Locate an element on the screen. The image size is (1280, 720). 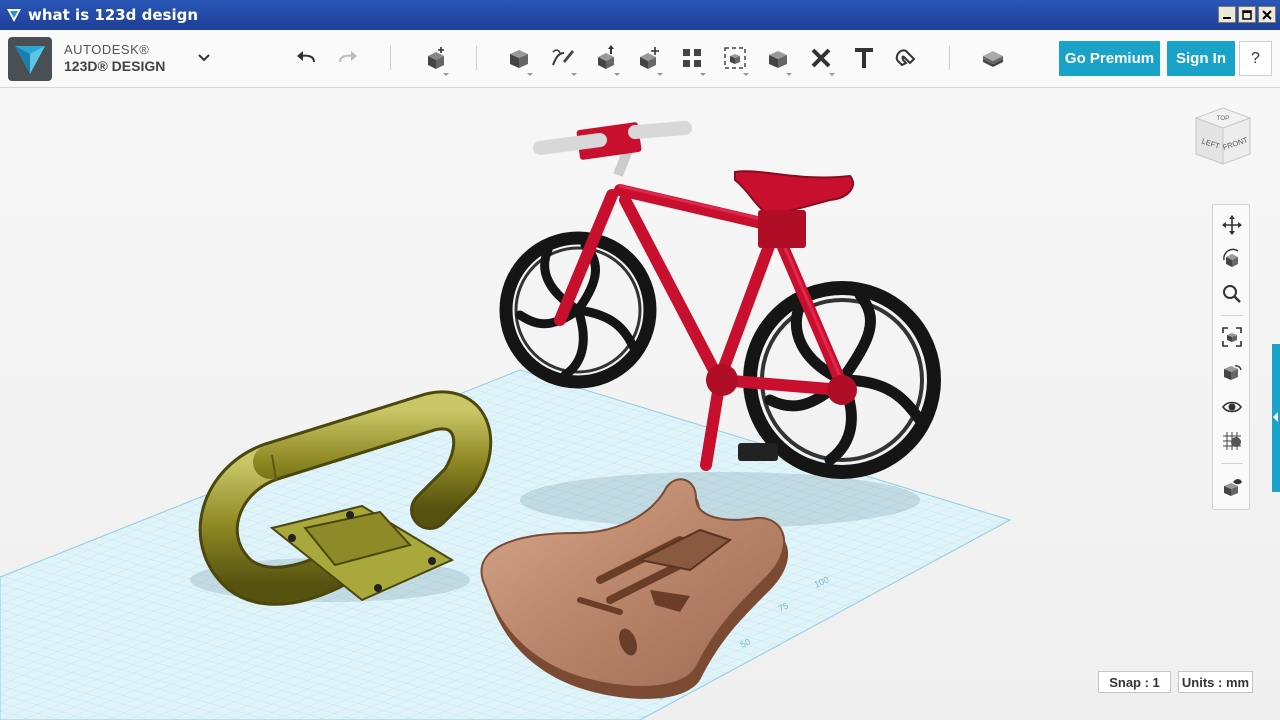
text-icon is located at coordinates (864, 58).